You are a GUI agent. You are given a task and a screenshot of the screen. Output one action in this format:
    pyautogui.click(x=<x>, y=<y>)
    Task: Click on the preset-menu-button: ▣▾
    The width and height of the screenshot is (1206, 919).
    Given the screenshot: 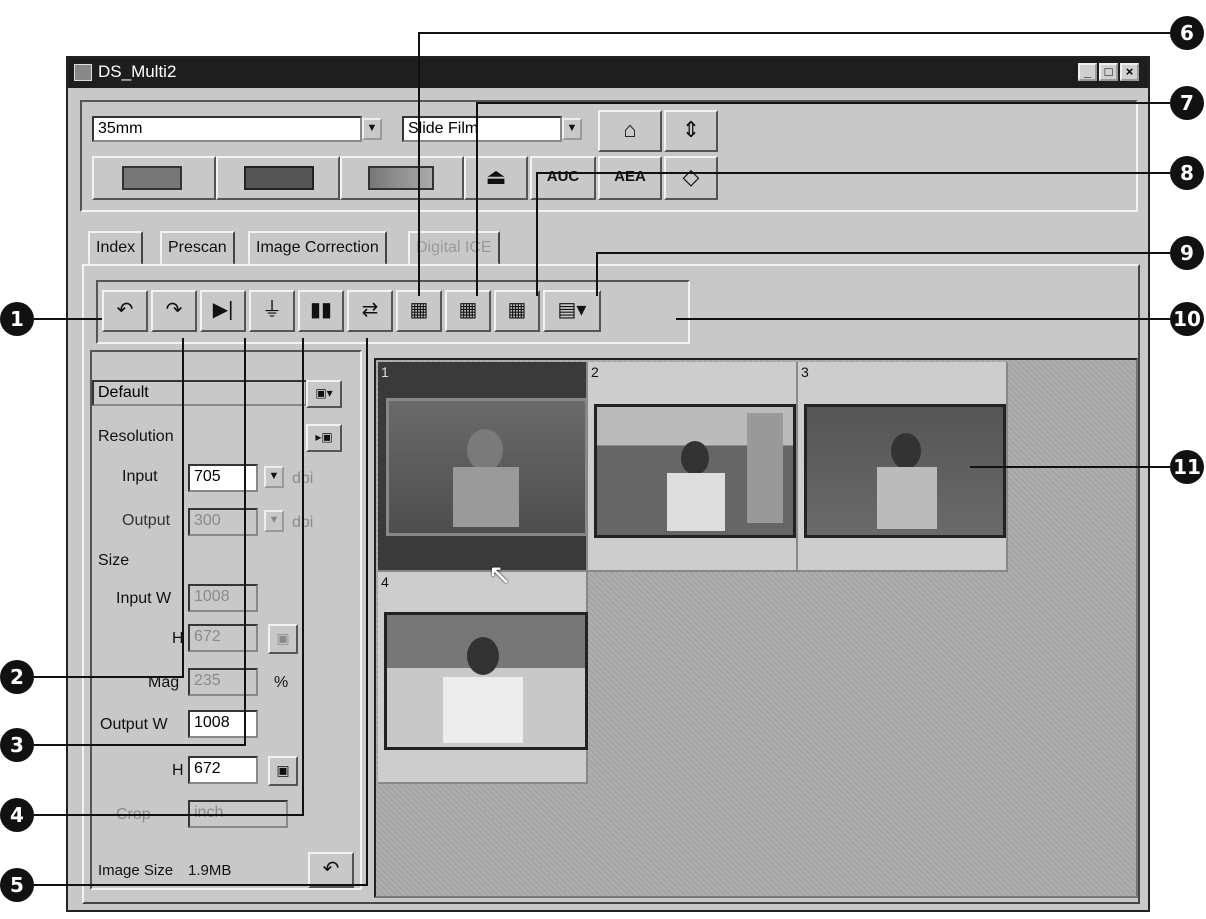 What is the action you would take?
    pyautogui.click(x=324, y=394)
    